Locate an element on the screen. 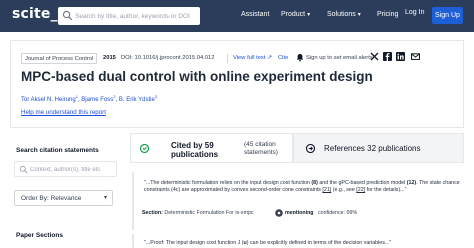  section-label: Section: is located at coordinates (152, 213).